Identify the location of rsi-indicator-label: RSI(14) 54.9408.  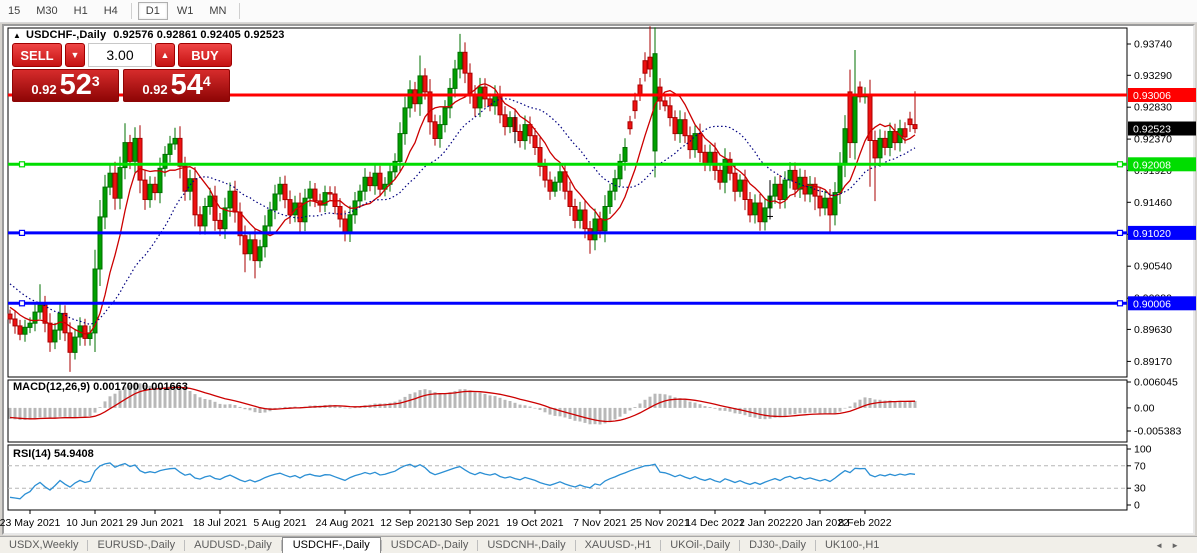
(53, 454).